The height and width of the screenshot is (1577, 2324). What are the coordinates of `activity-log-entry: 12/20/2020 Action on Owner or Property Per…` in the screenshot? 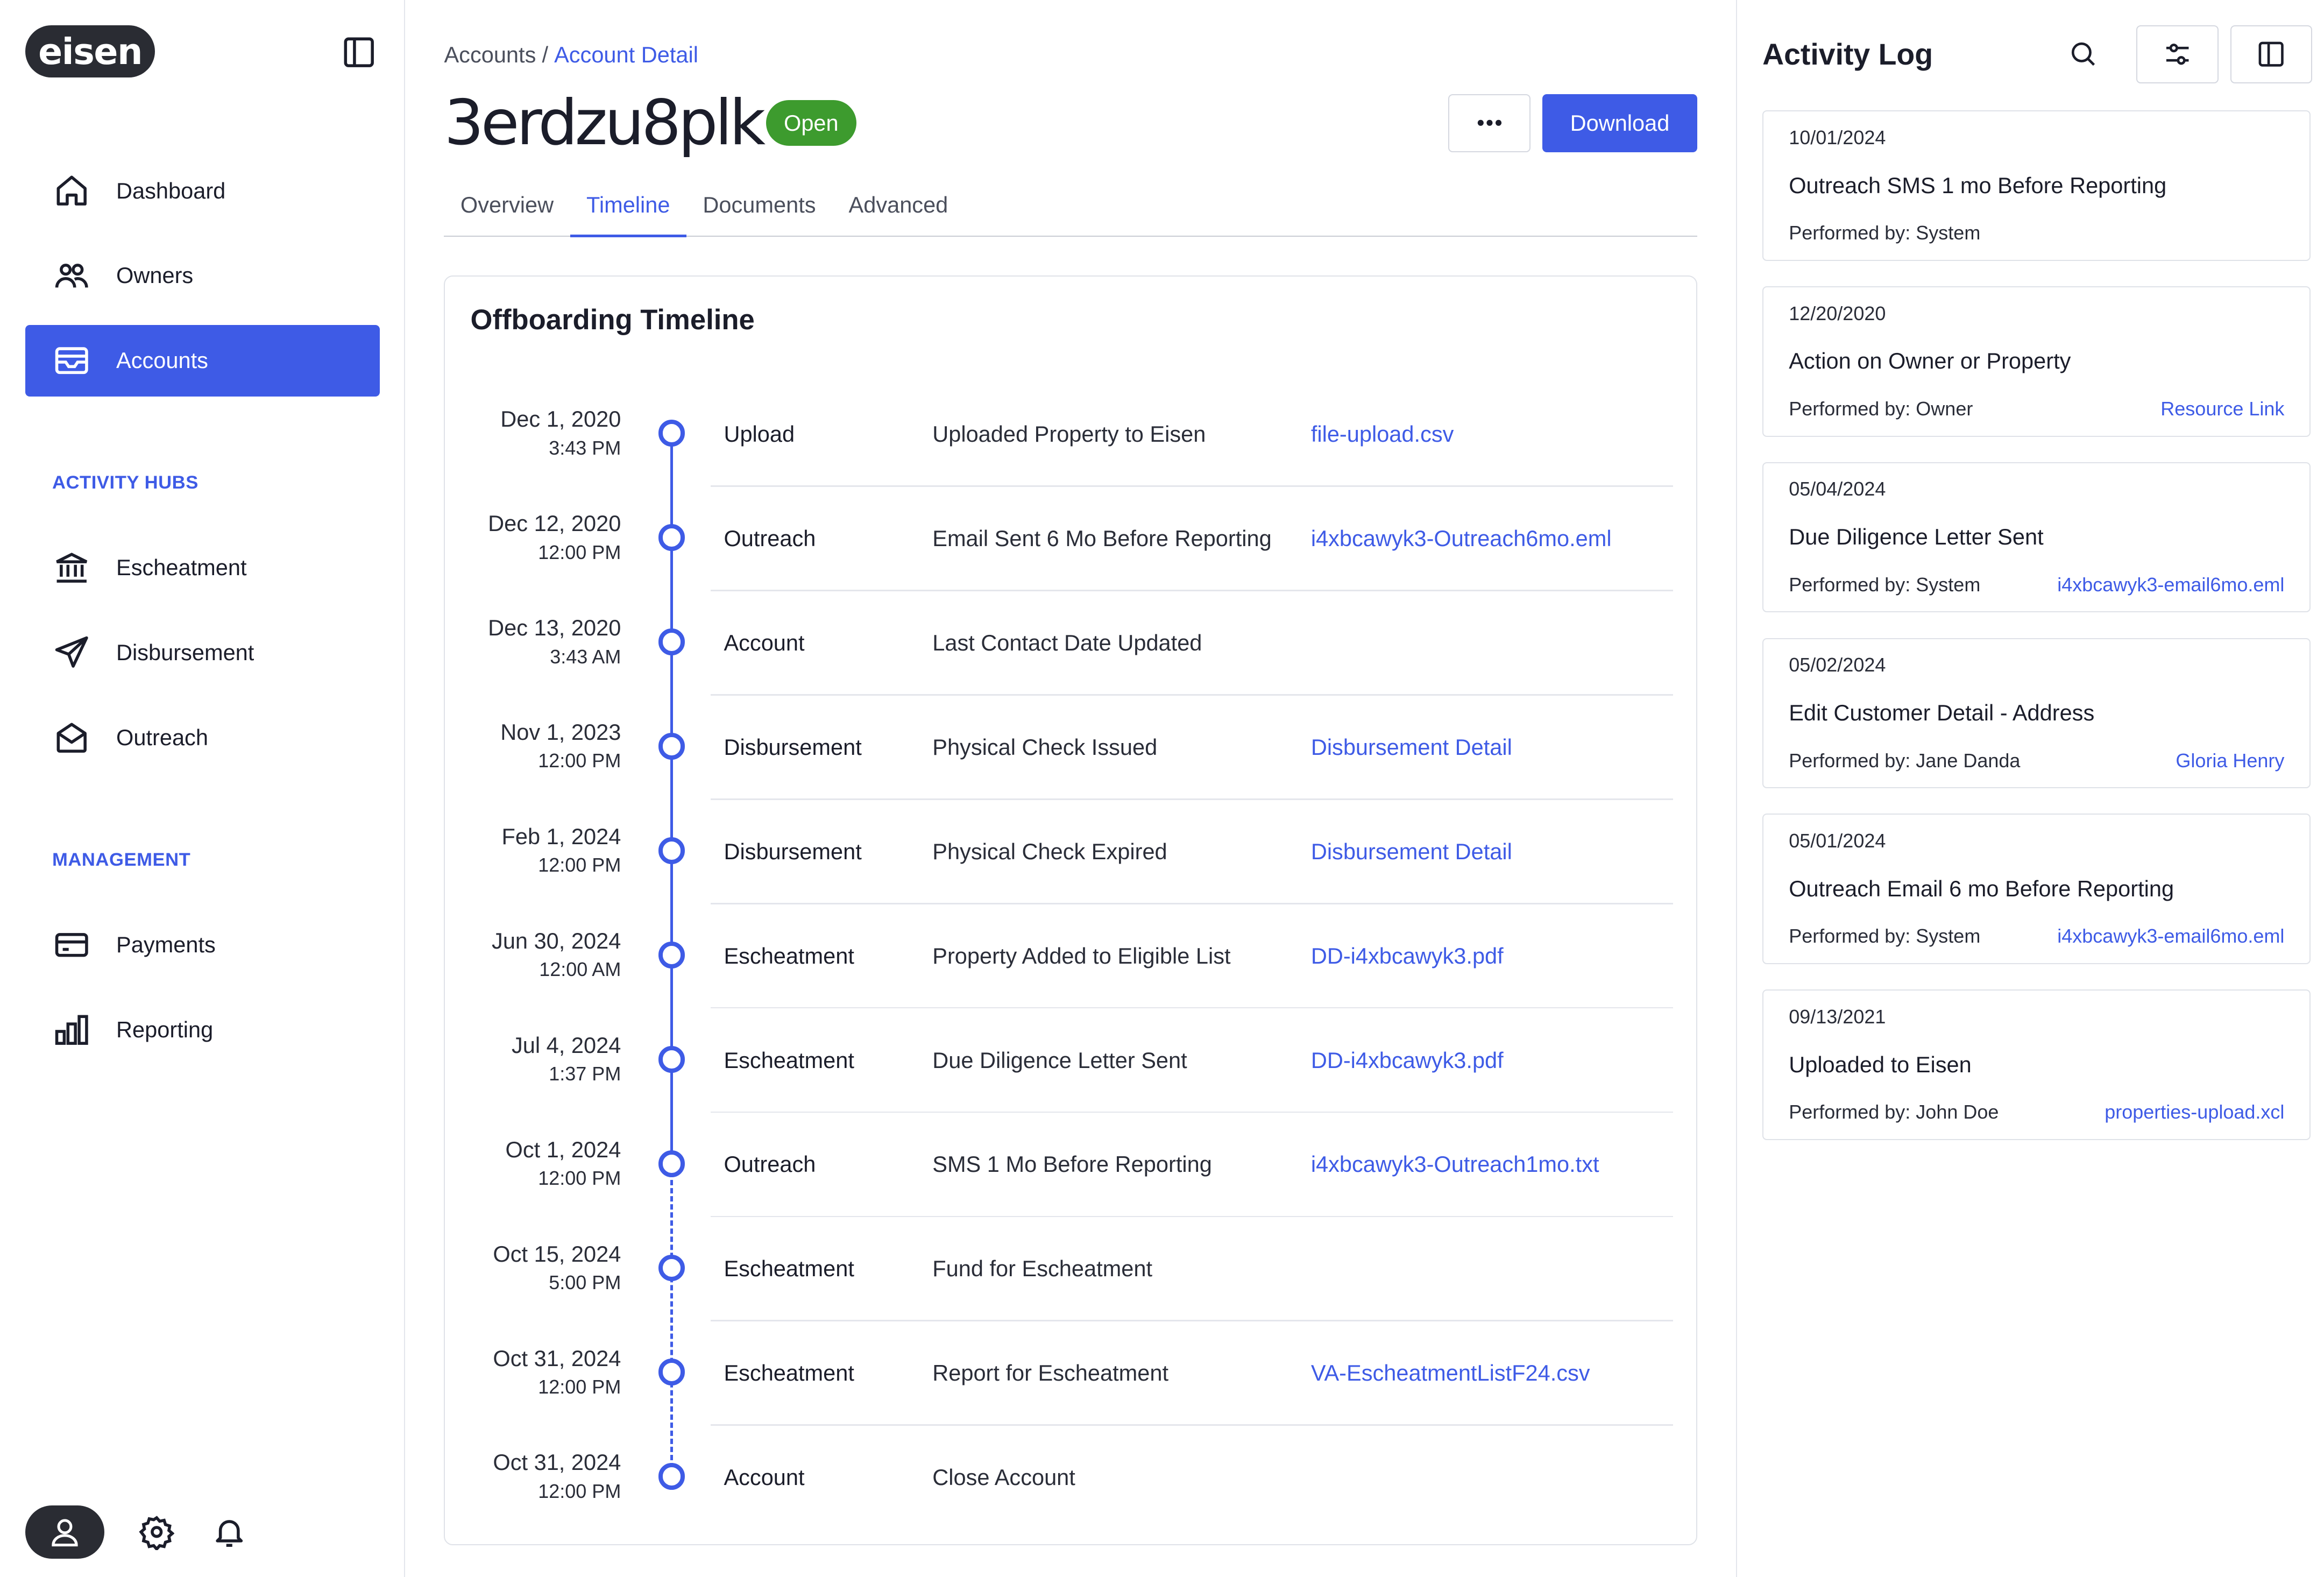 It's located at (2036, 361).